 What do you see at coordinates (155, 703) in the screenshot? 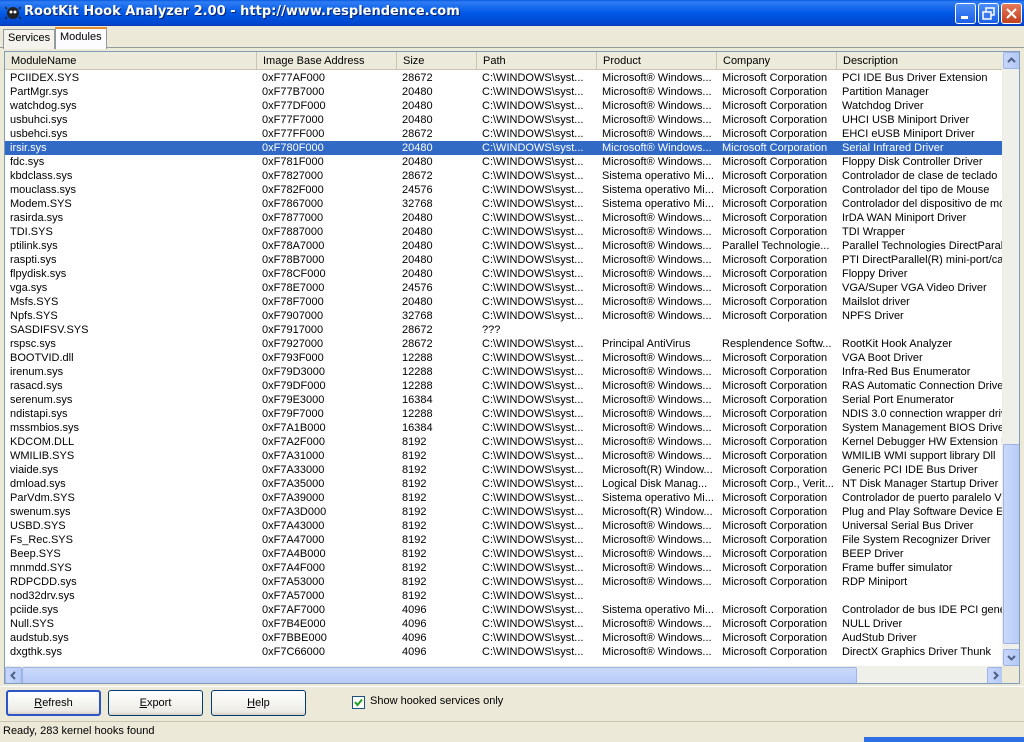
I see `export-button: Export` at bounding box center [155, 703].